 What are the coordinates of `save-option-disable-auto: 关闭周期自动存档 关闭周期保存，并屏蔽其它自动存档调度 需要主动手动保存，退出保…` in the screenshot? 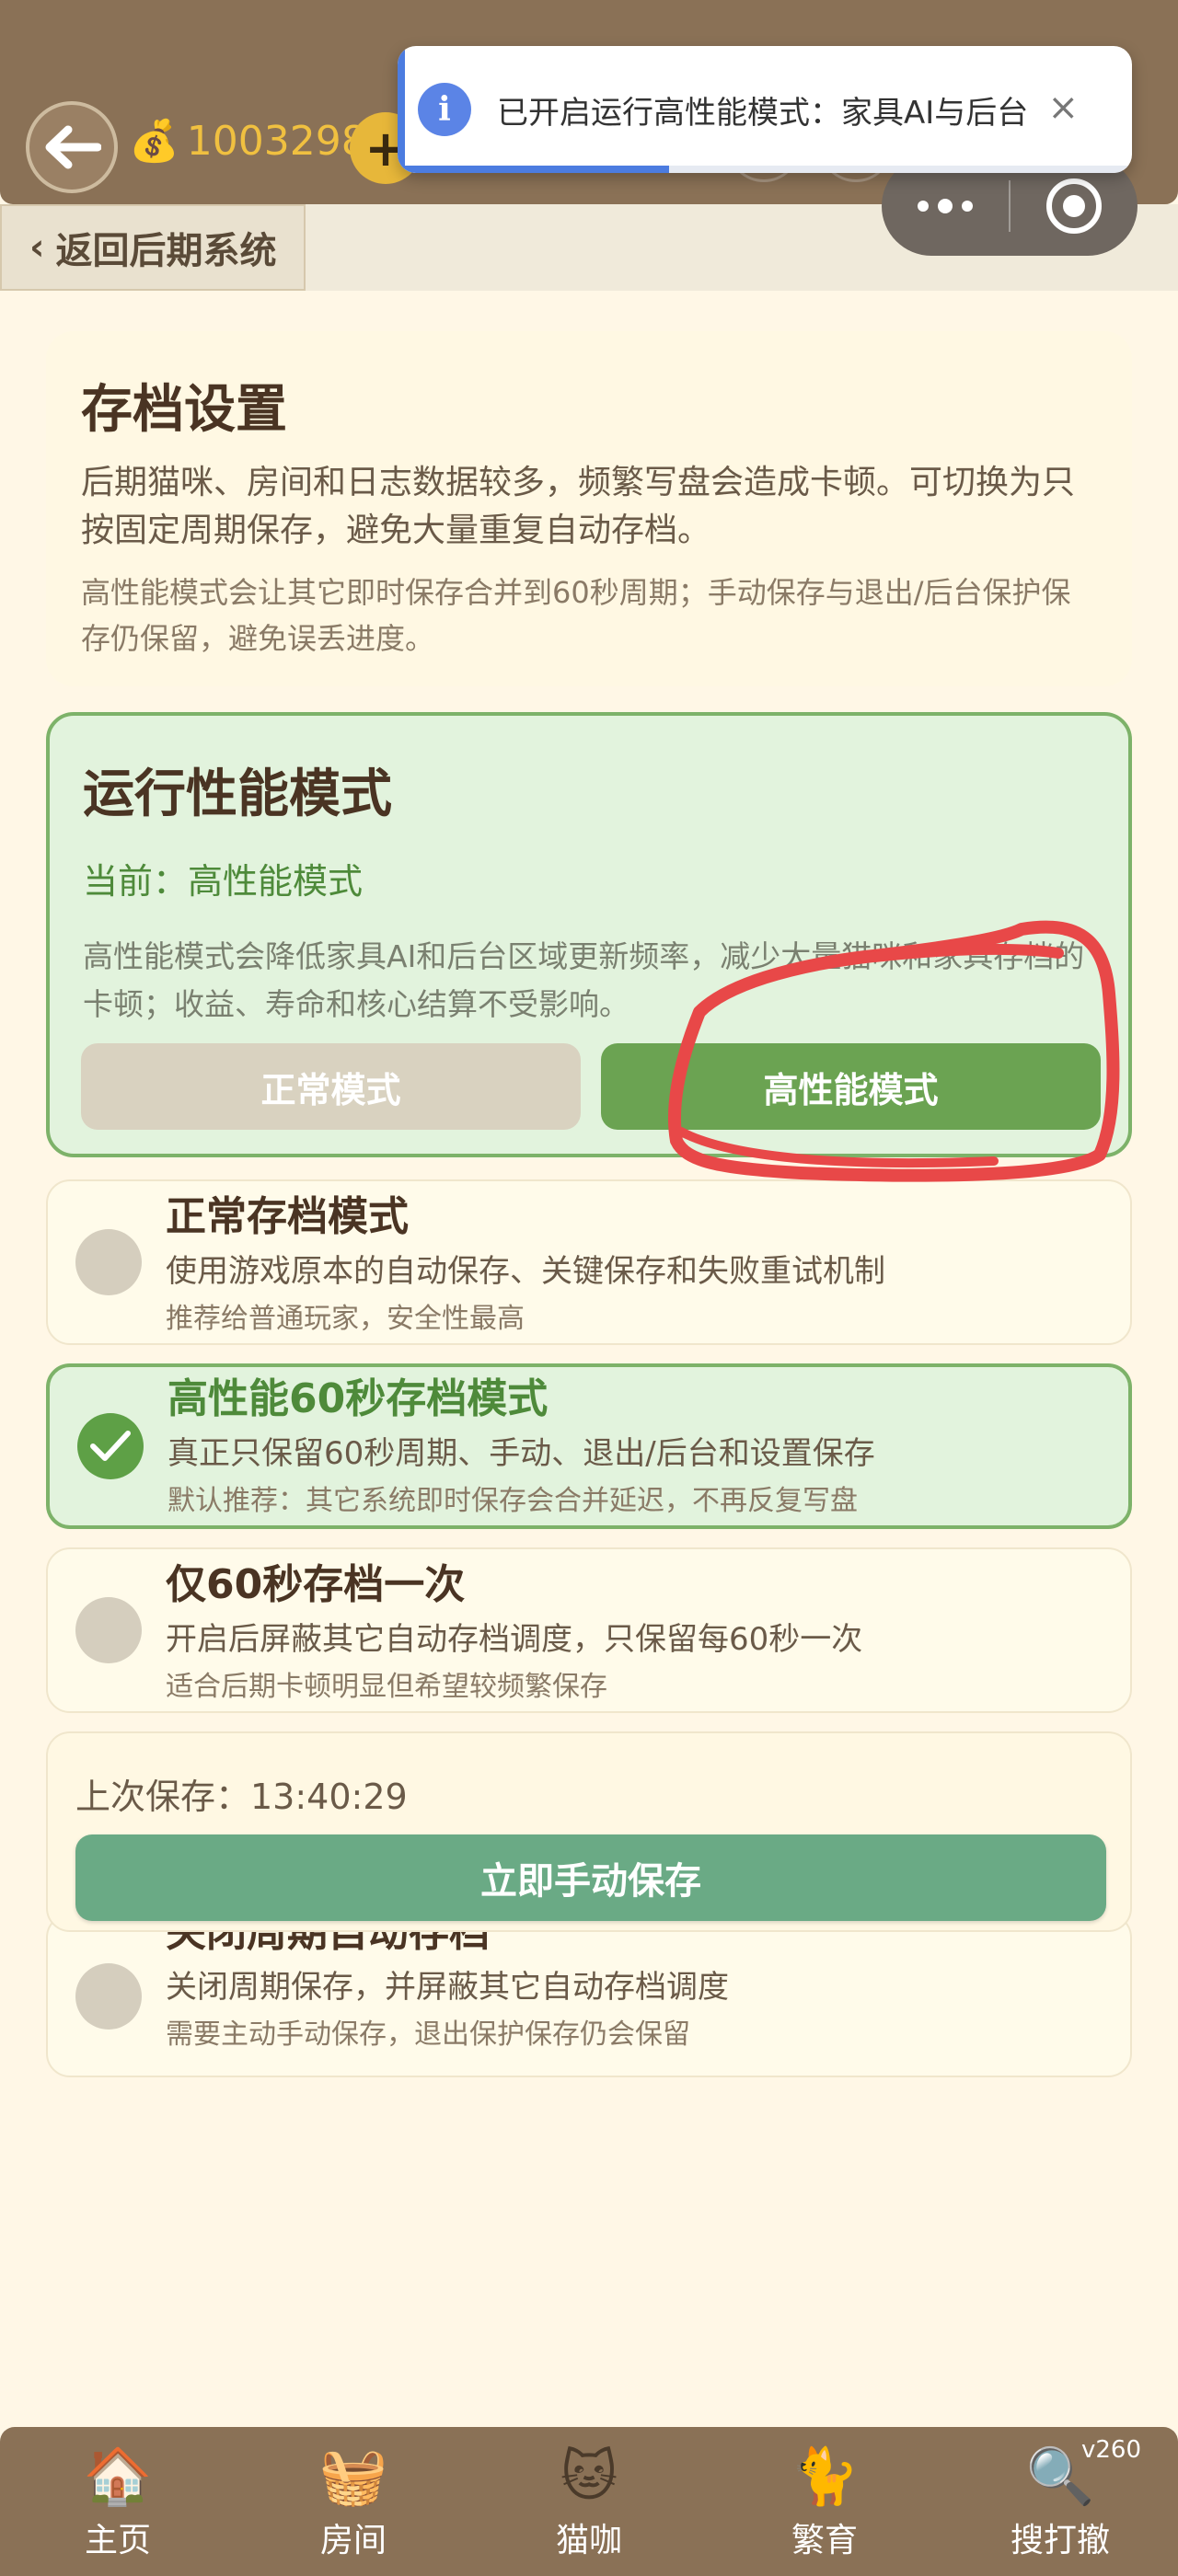 It's located at (589, 1995).